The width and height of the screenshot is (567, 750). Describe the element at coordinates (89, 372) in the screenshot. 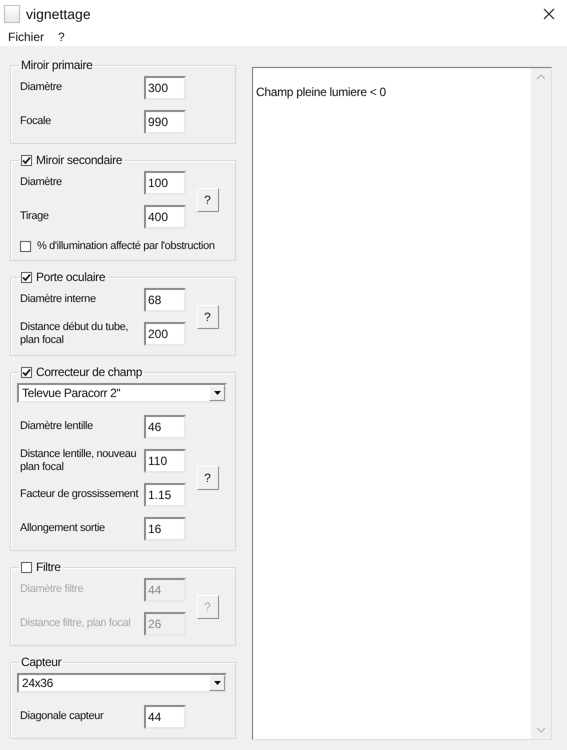

I see `group-title: Correcteur de champ` at that location.